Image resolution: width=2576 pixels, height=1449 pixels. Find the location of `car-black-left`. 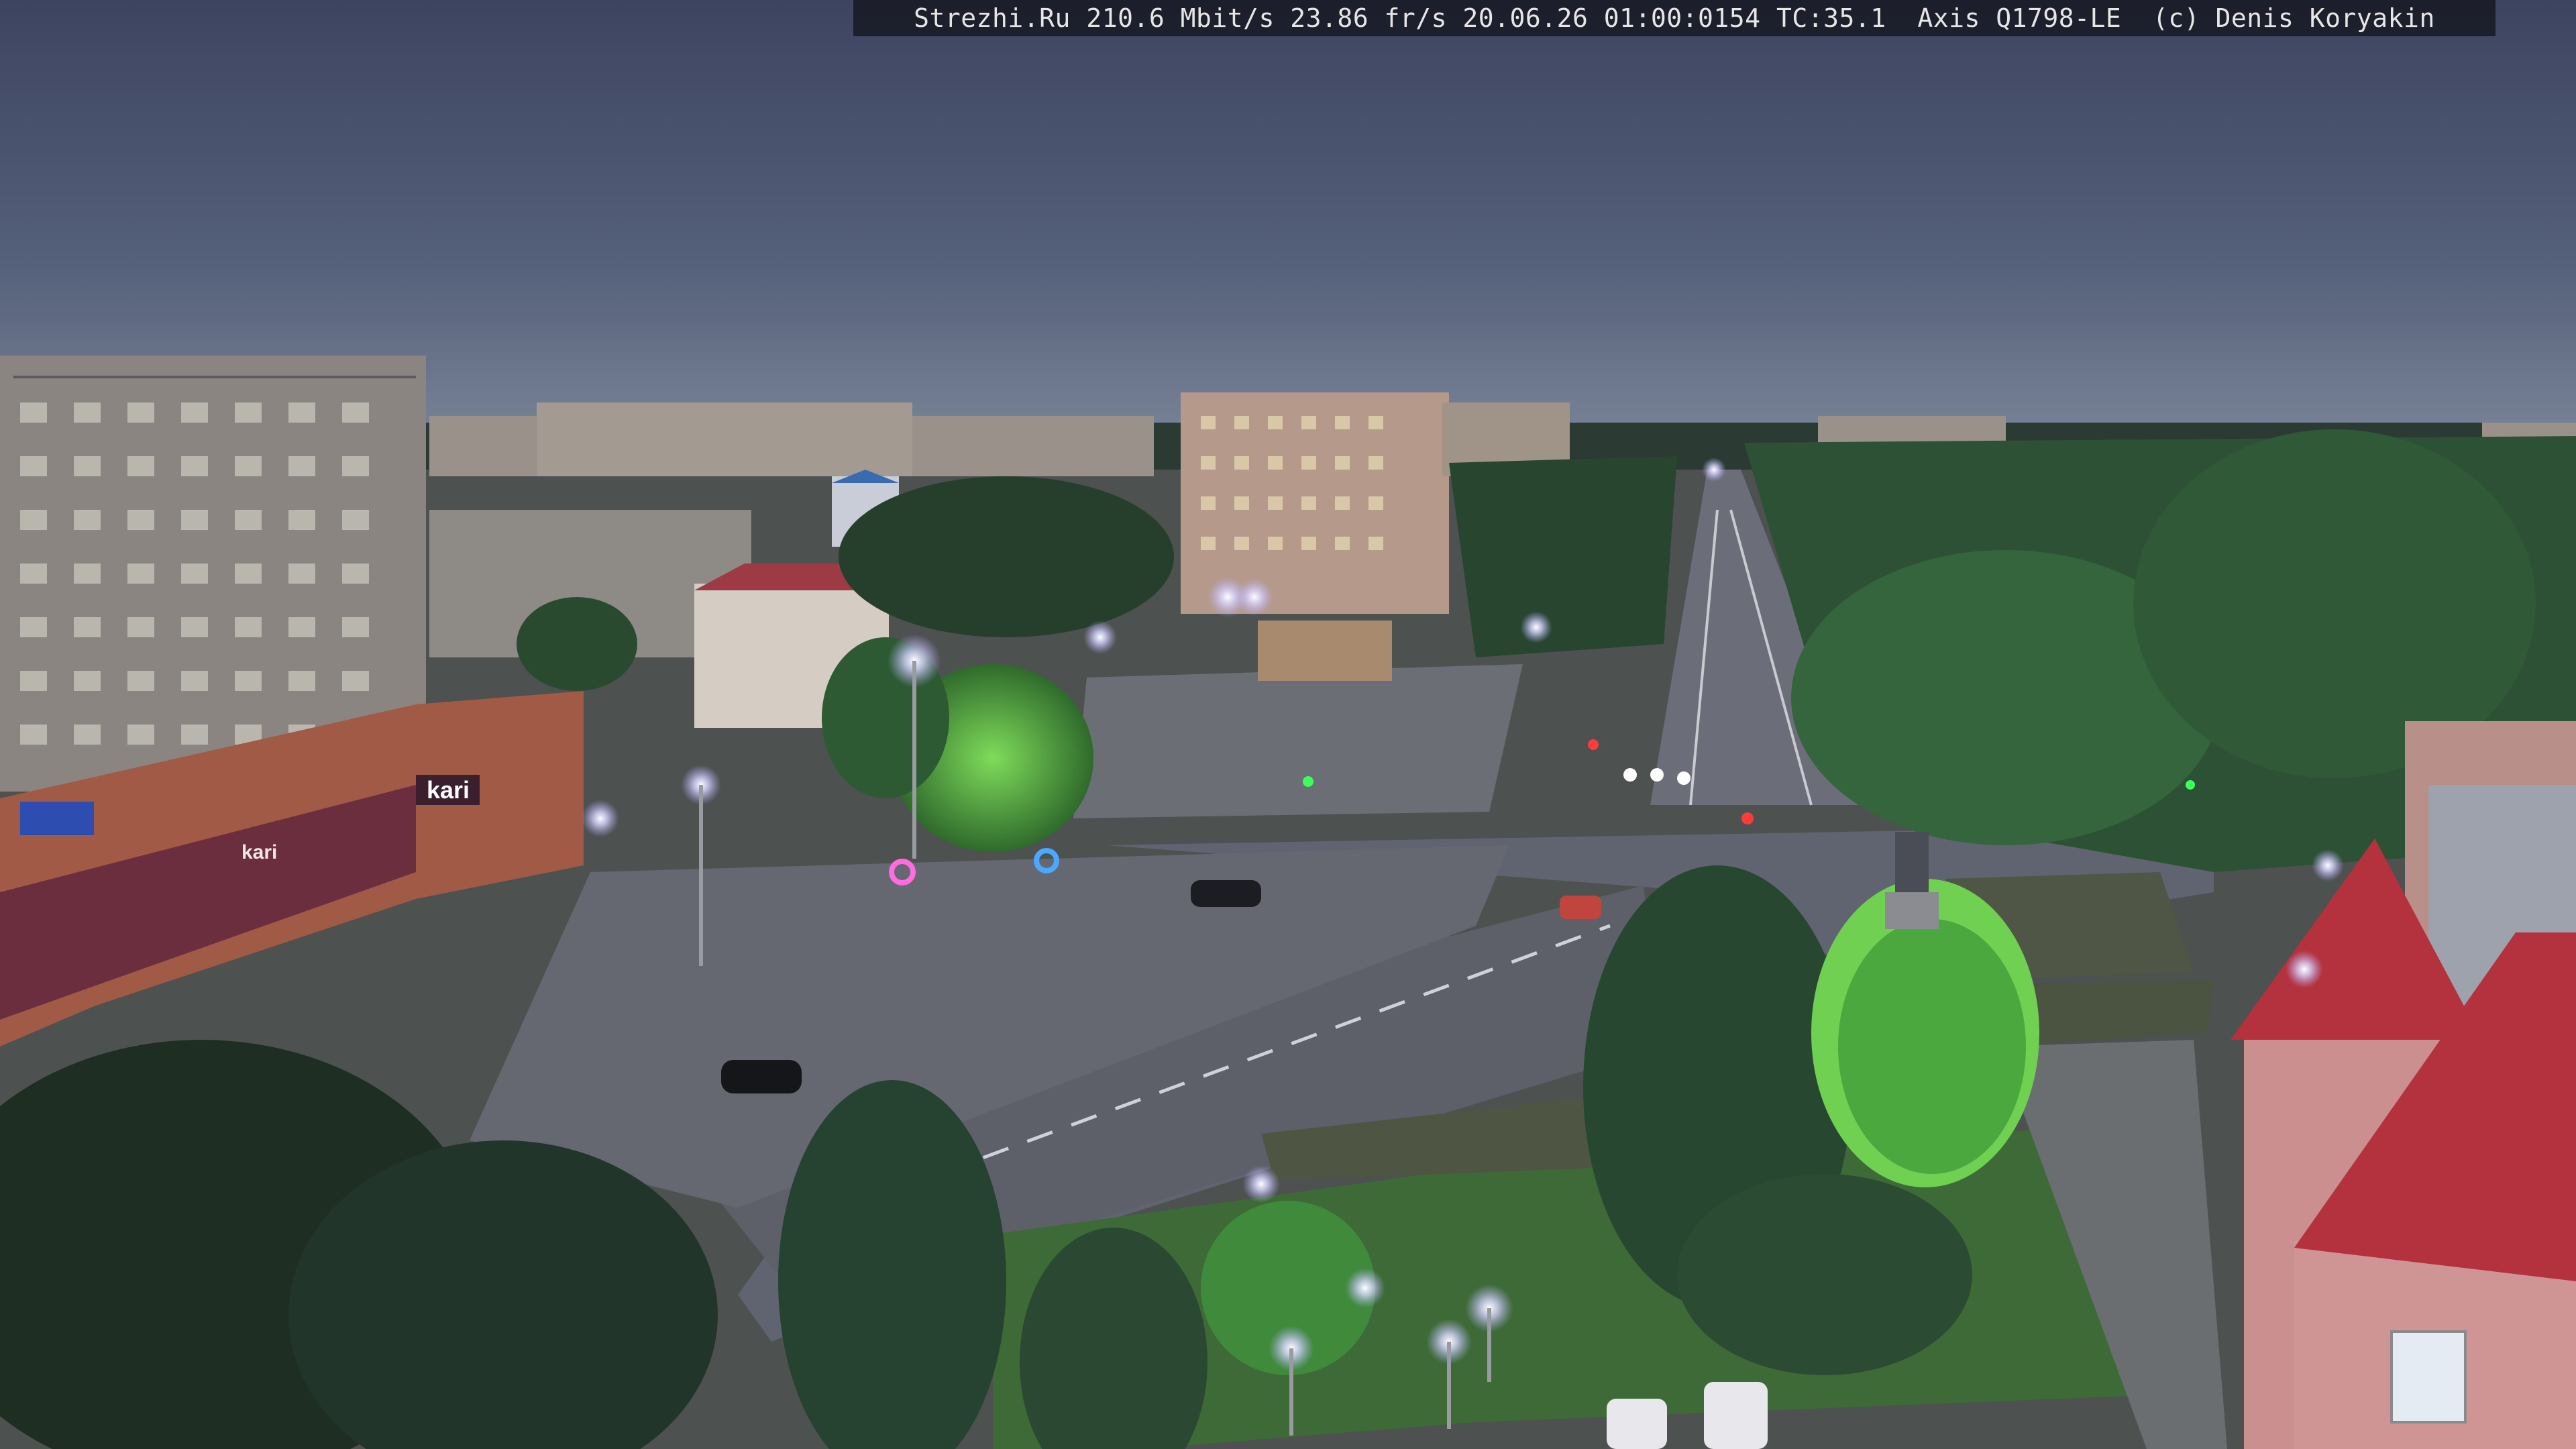

car-black-left is located at coordinates (761, 1076).